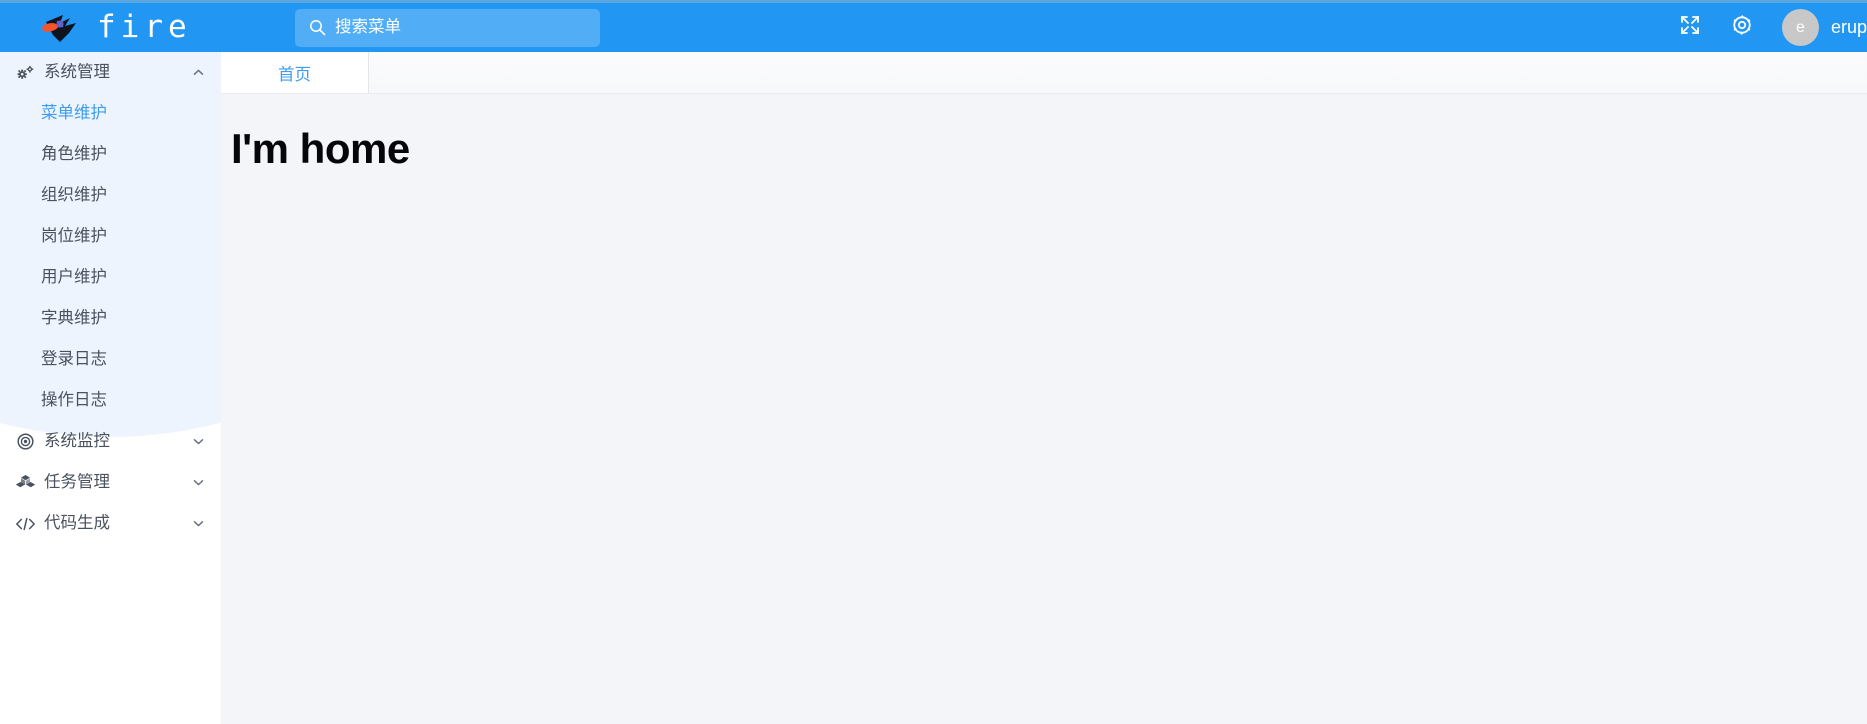 The width and height of the screenshot is (1867, 724). Describe the element at coordinates (933, 26) in the screenshot. I see `top-header: fire 搜索菜单 e erup` at that location.